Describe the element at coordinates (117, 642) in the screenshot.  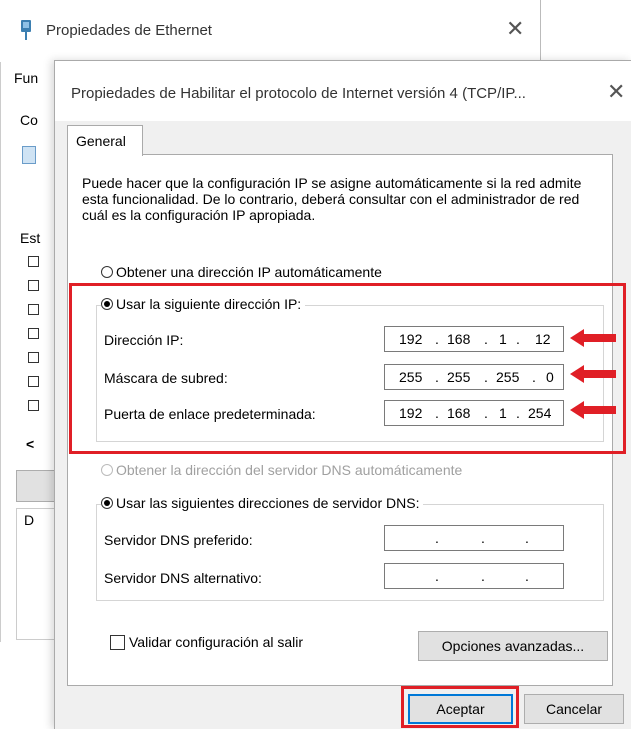
I see `validate-checkbox` at that location.